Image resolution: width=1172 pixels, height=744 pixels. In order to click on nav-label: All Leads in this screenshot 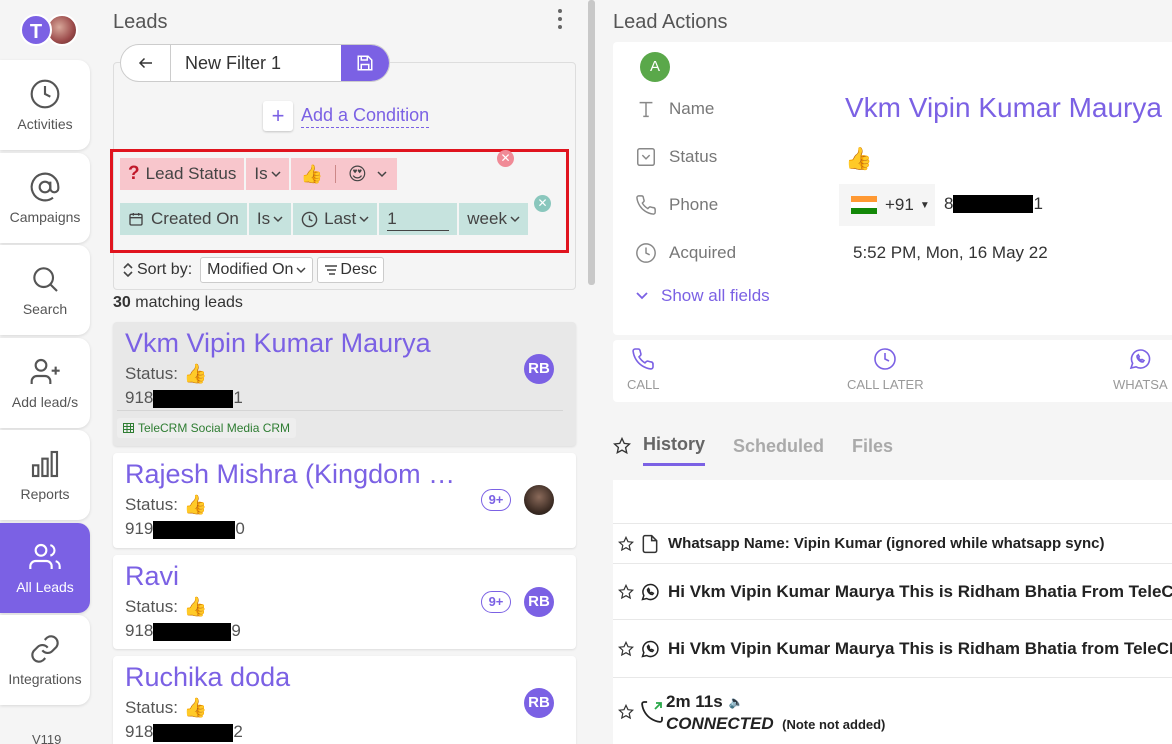, I will do `click(45, 587)`.